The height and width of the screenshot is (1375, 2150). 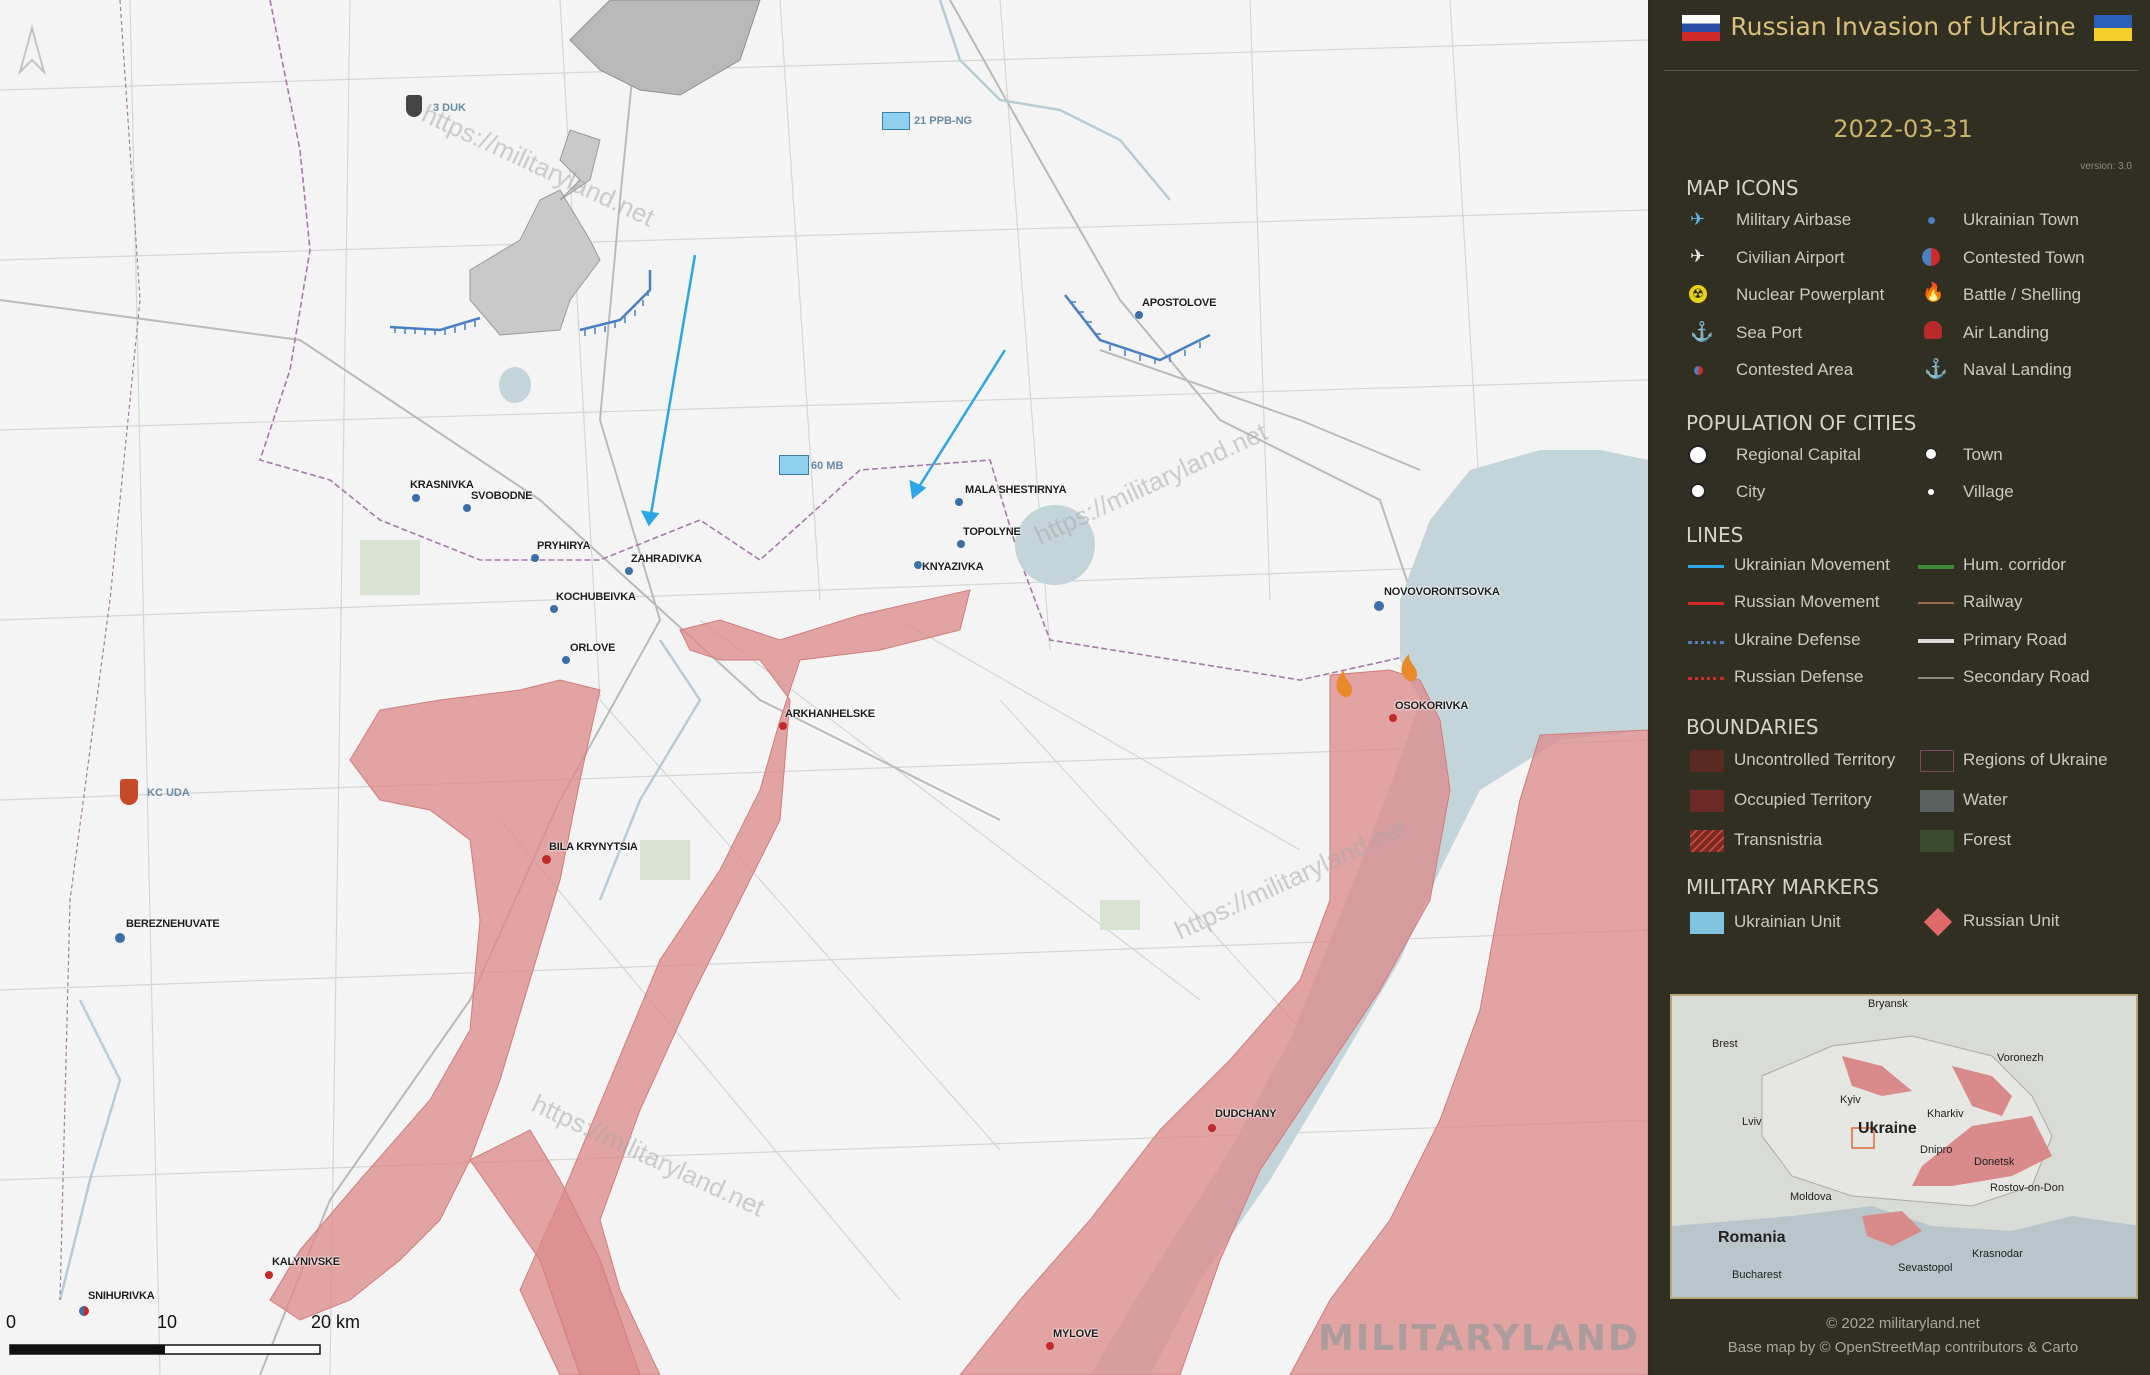 I want to click on fire-icon: 🔥, so click(x=1933, y=292).